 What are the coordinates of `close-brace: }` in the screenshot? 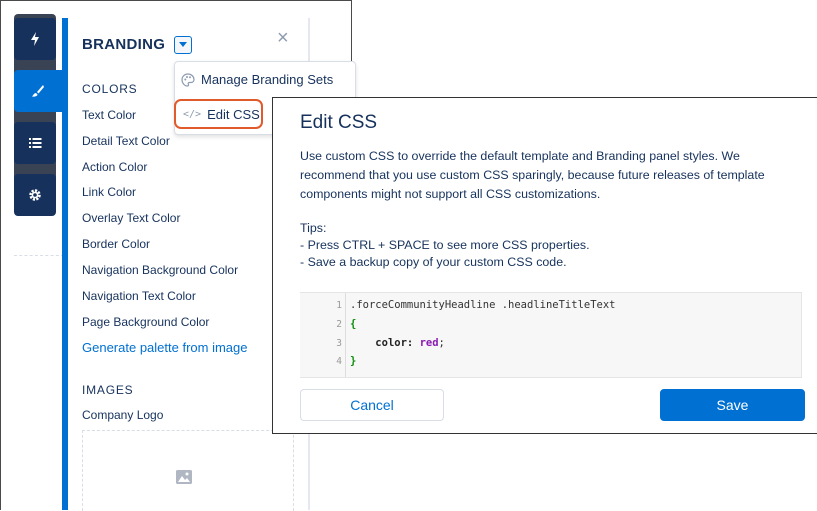 It's located at (353, 361).